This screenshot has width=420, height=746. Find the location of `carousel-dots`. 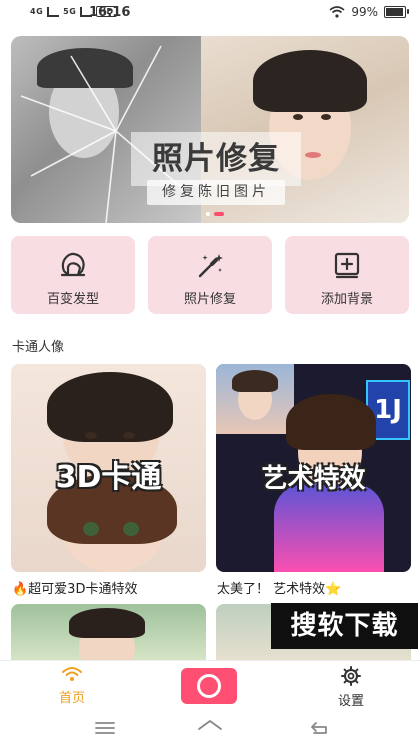

carousel-dots is located at coordinates (215, 214).